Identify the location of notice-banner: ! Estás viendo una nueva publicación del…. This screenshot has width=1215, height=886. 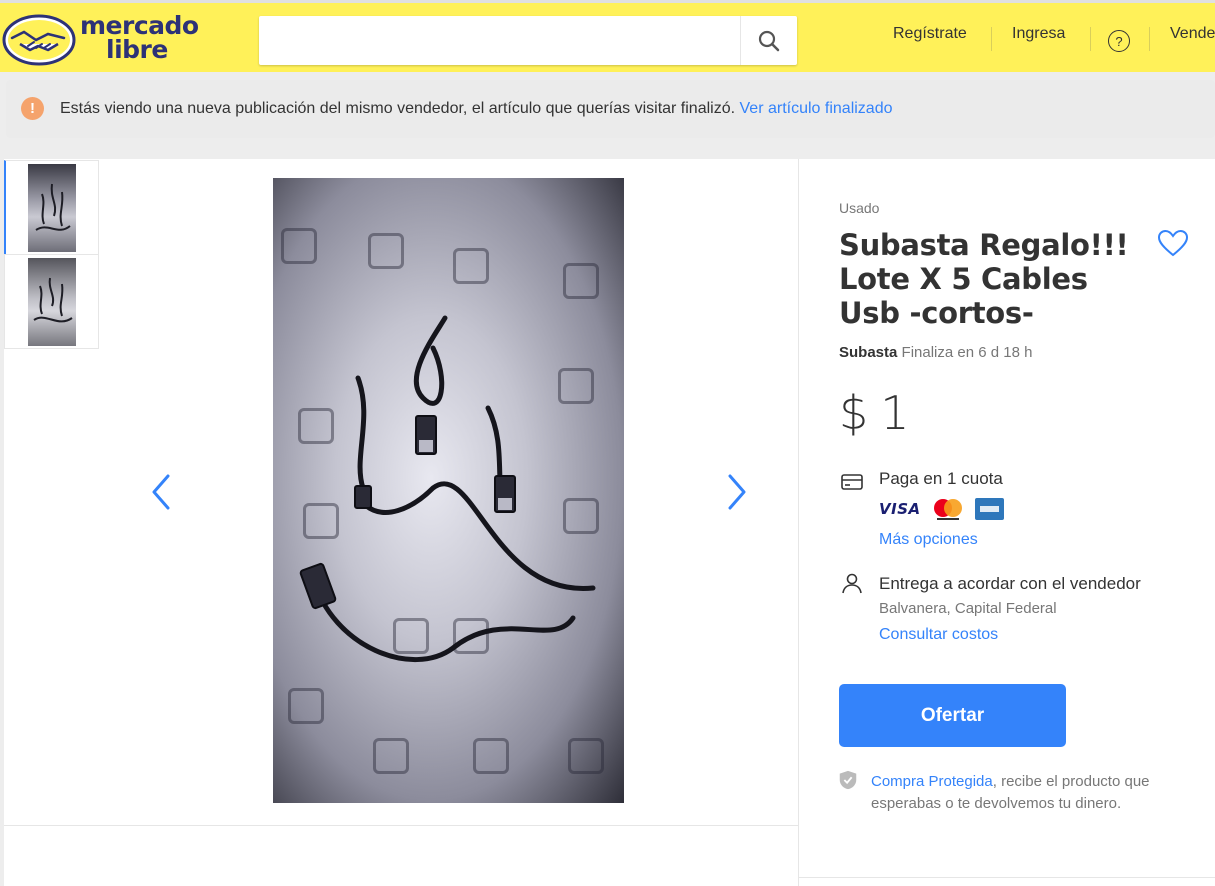
(610, 109).